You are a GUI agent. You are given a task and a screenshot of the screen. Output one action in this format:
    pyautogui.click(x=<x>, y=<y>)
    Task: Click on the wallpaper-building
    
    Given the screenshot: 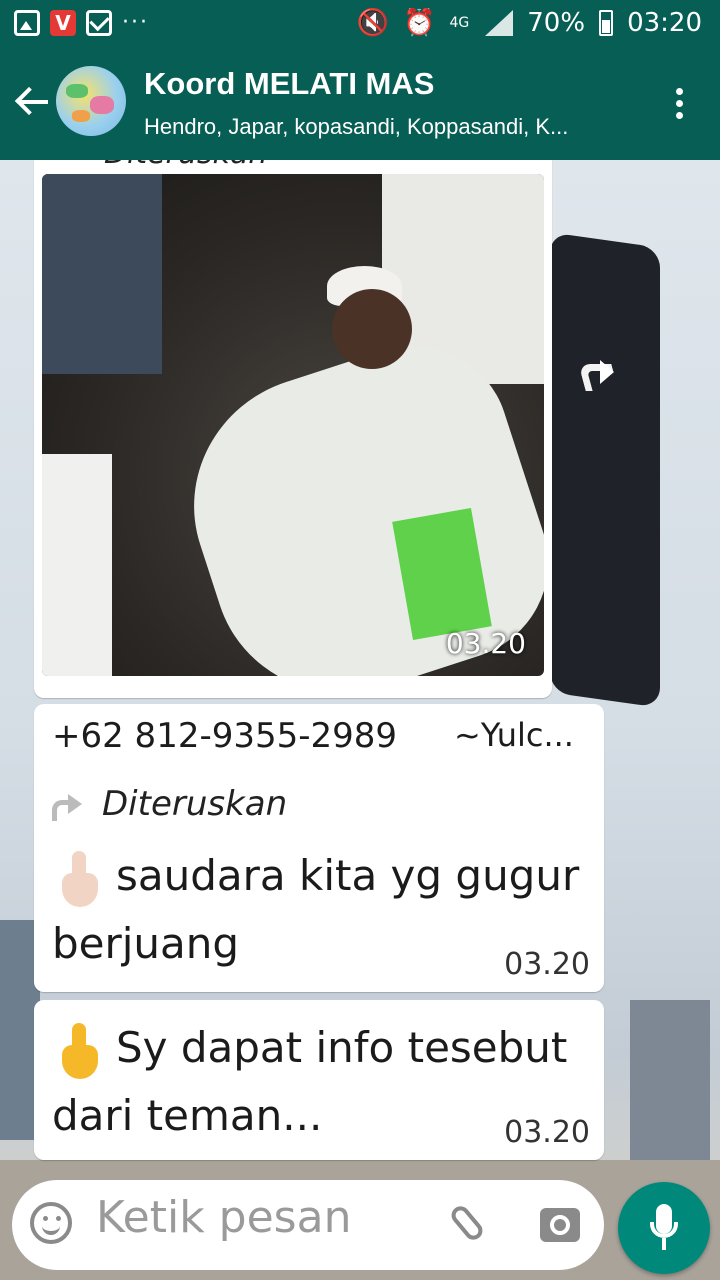 What is the action you would take?
    pyautogui.click(x=670, y=1090)
    